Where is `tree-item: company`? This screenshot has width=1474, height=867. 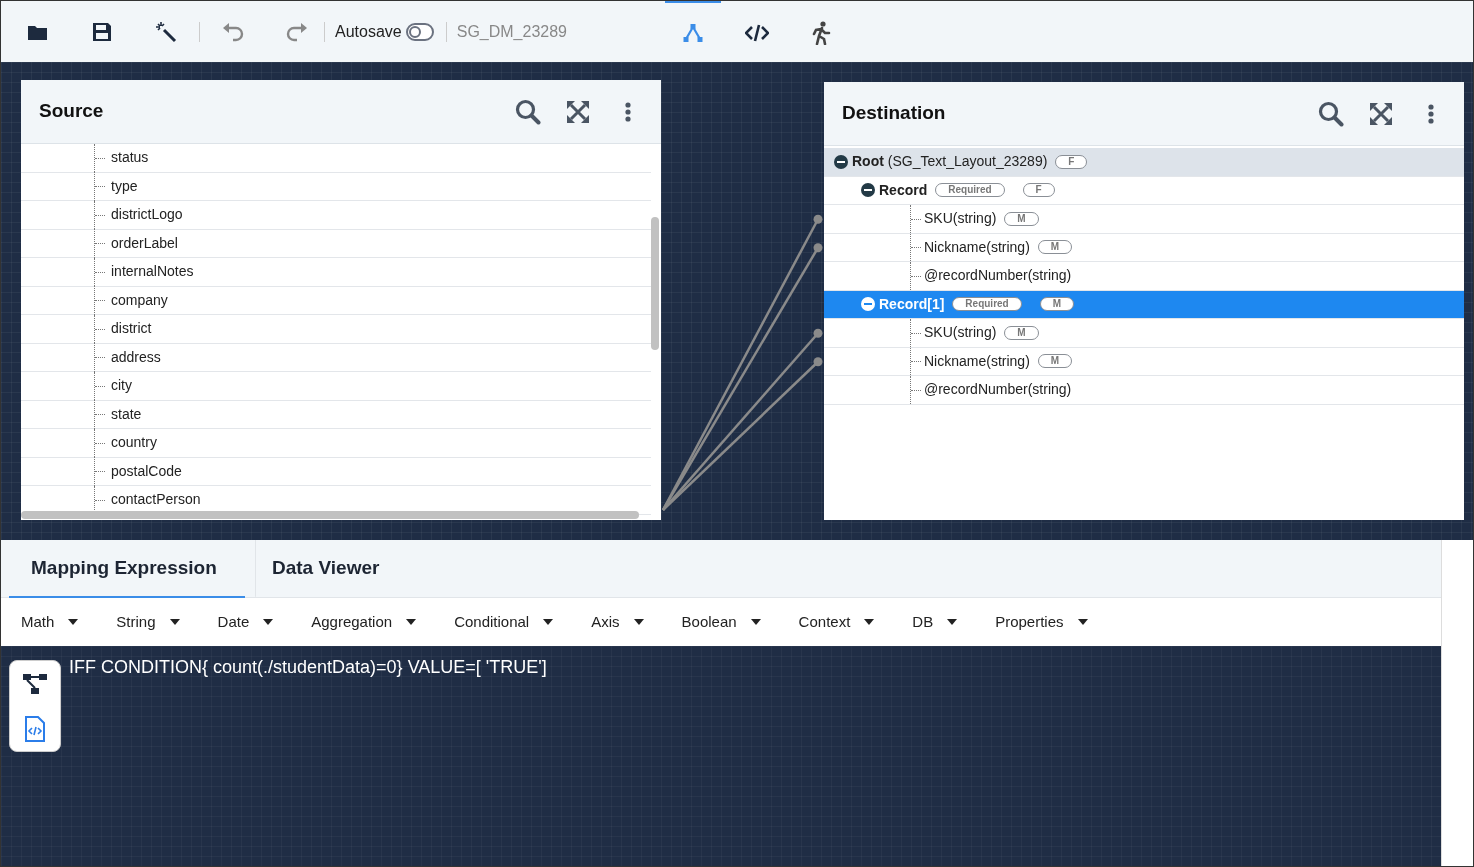 tree-item: company is located at coordinates (139, 300).